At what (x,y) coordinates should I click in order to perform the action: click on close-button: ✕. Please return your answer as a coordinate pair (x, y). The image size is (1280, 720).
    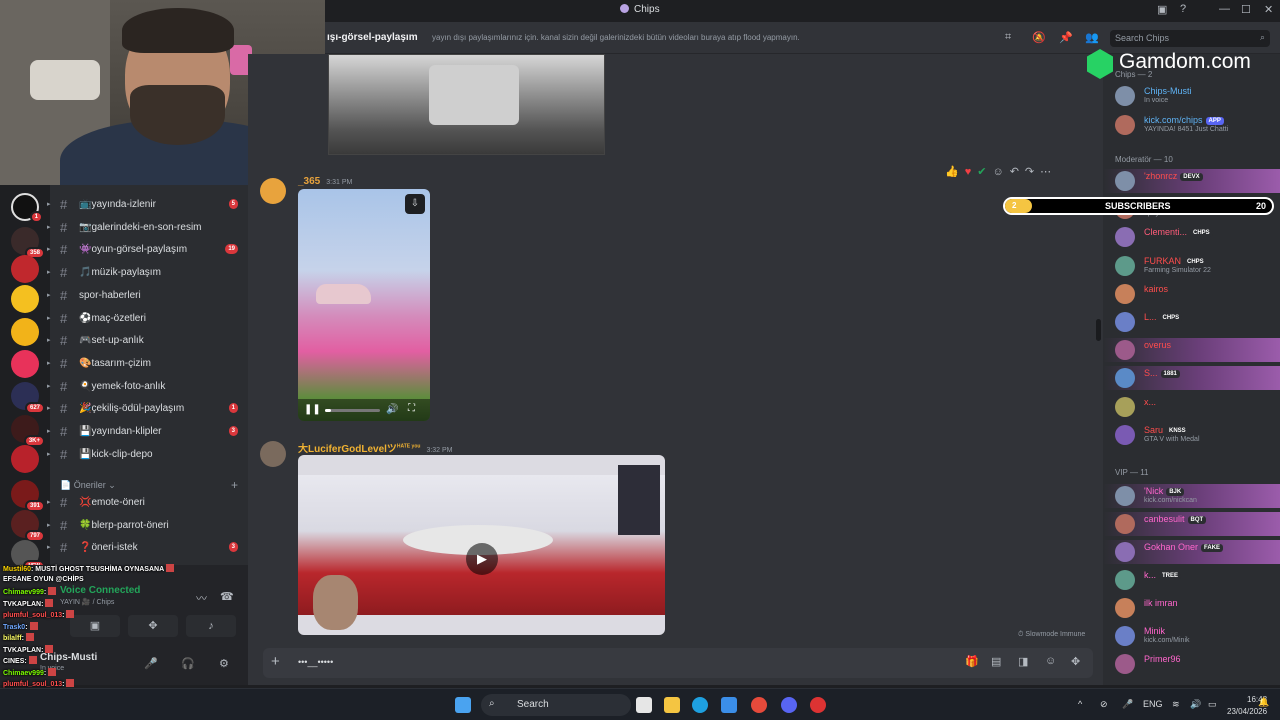
    Looking at the image, I should click on (1268, 9).